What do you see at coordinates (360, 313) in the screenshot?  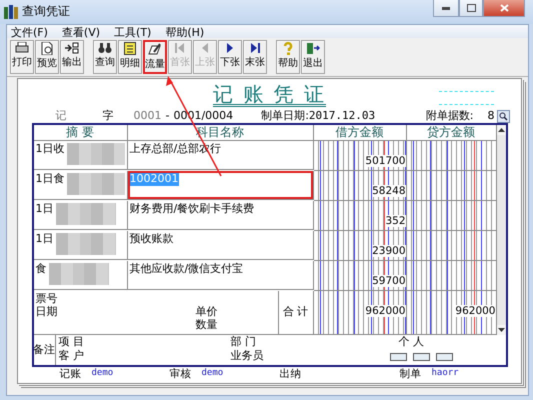 I see `total-debit-cell: 962000` at bounding box center [360, 313].